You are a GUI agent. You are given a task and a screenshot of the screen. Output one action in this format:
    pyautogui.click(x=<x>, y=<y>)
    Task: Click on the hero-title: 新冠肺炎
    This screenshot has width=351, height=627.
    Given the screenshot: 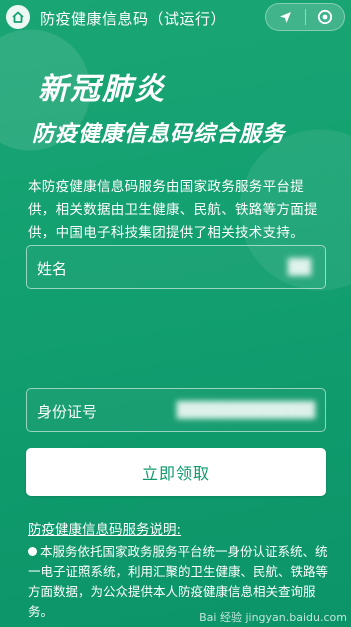 What is the action you would take?
    pyautogui.click(x=102, y=89)
    